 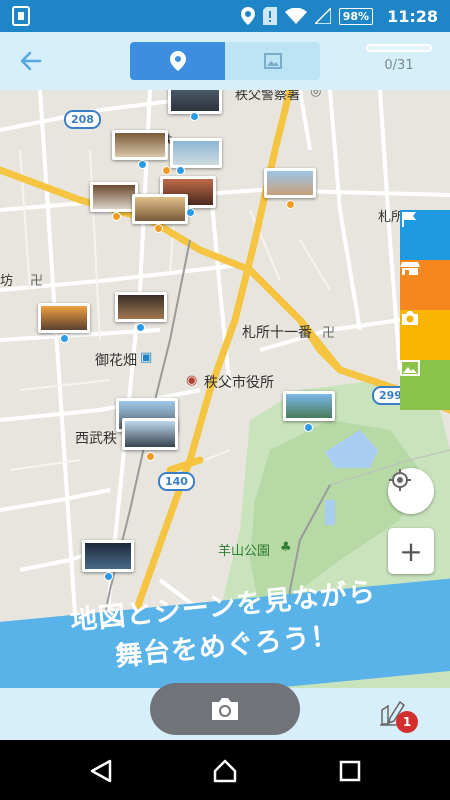 What do you see at coordinates (146, 357) in the screenshot?
I see `train-station-icon: ▣` at bounding box center [146, 357].